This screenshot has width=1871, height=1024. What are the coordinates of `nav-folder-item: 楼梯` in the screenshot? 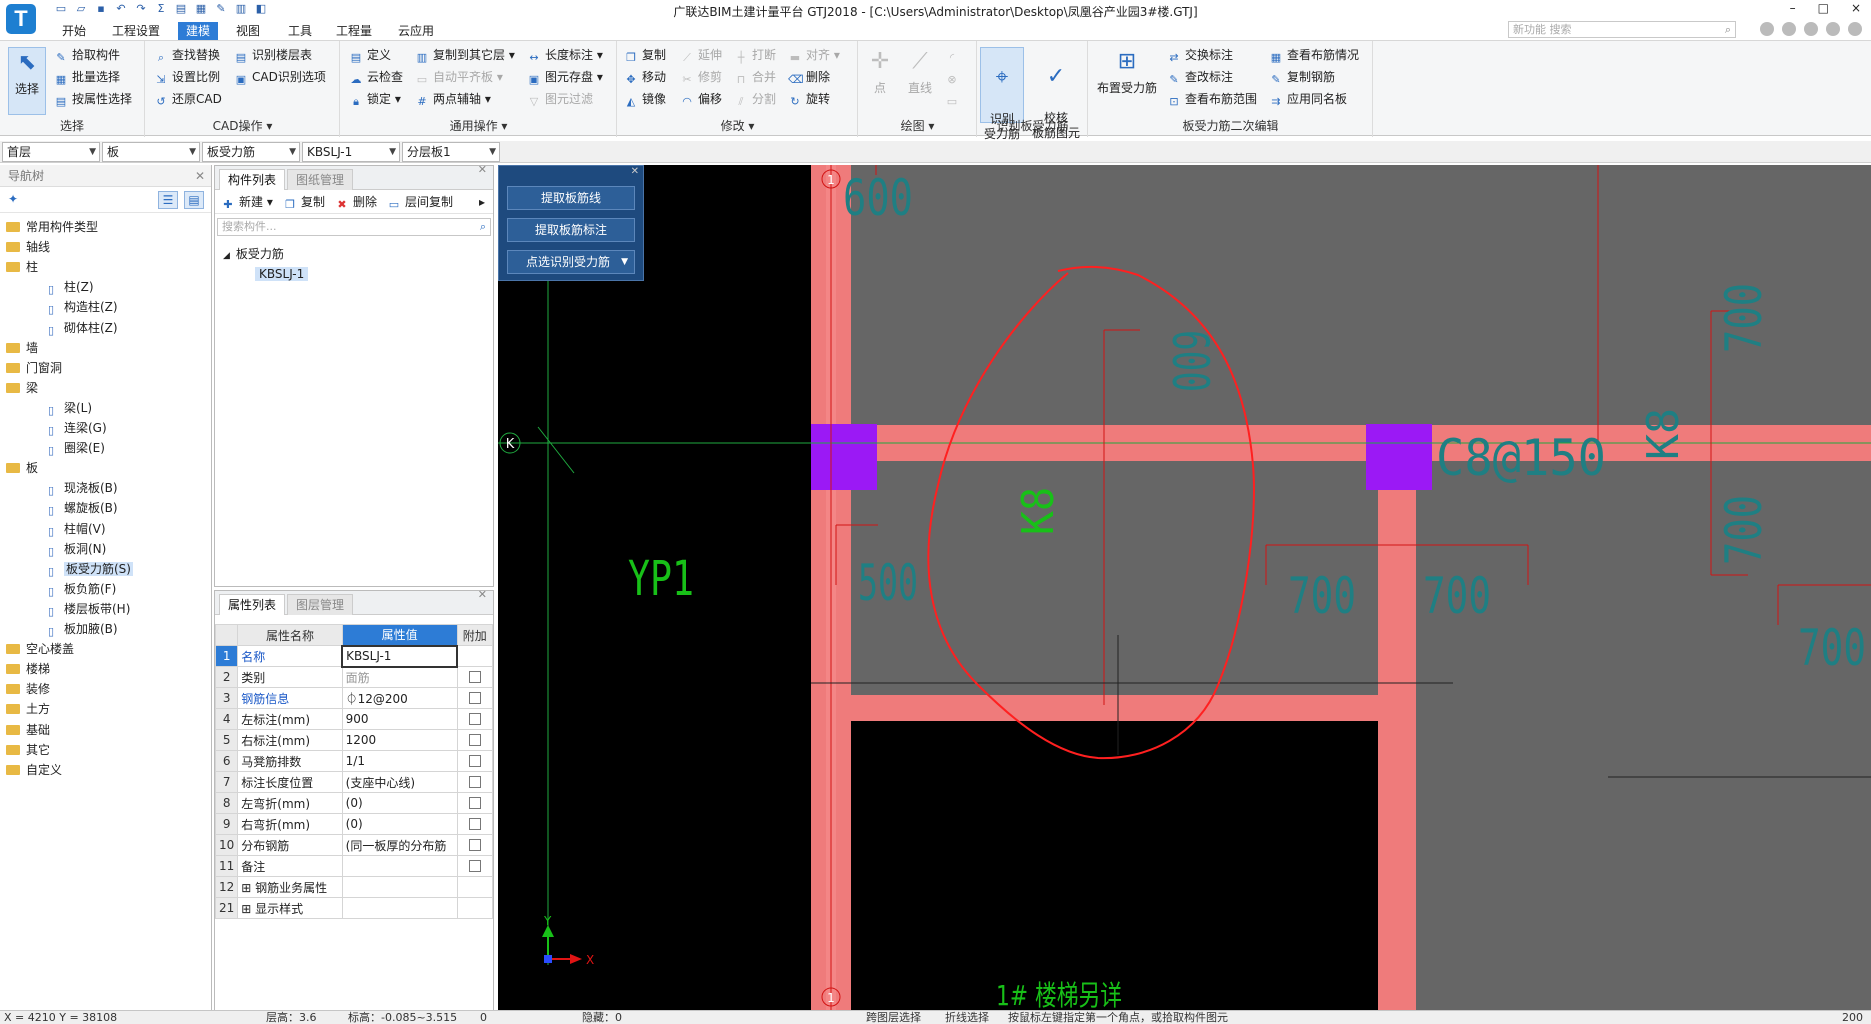 It's located at (28, 669).